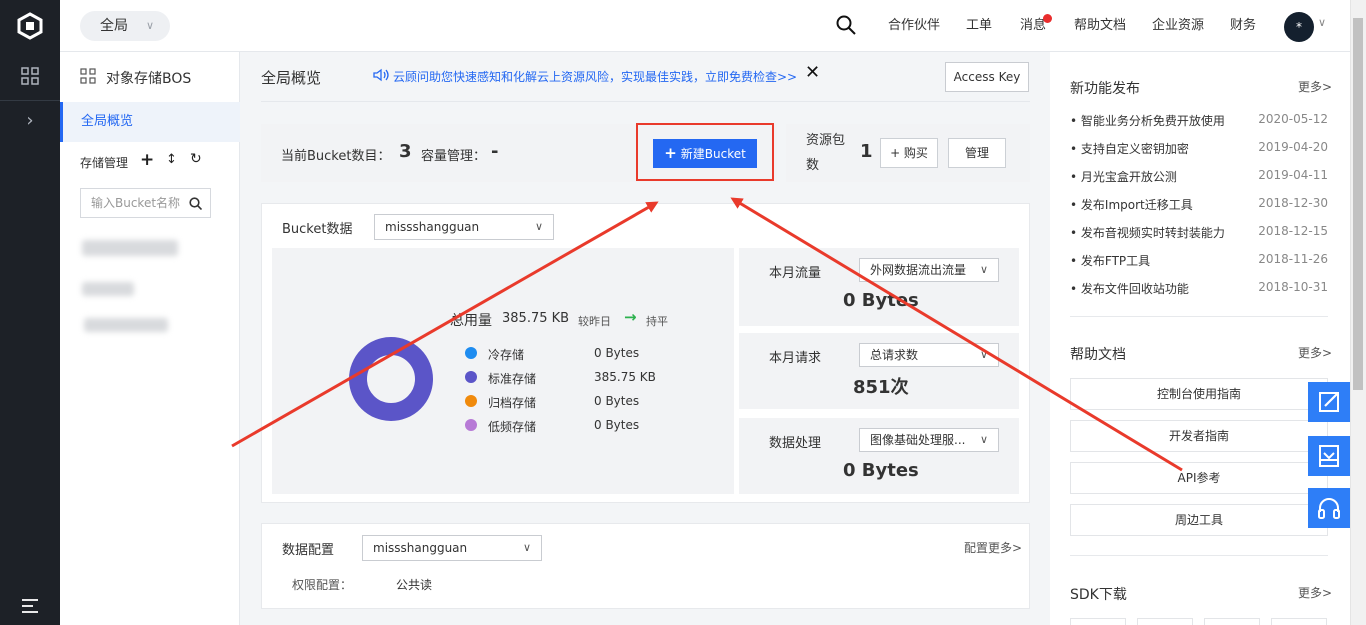  Describe the element at coordinates (879, 287) in the screenshot. I see `monthly-traffic-panel: 本月流量 外网数据流出流量 ∨ 0 Bytes` at that location.